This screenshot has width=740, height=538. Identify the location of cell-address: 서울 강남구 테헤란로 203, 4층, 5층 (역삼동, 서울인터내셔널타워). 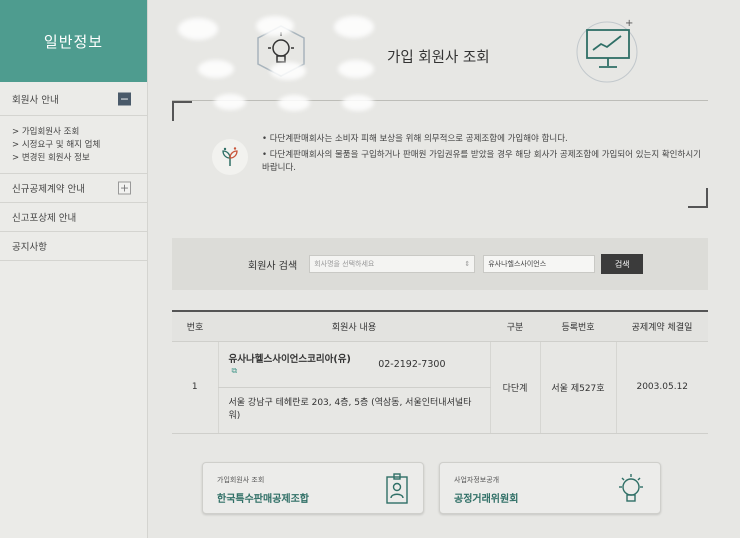
(353, 410).